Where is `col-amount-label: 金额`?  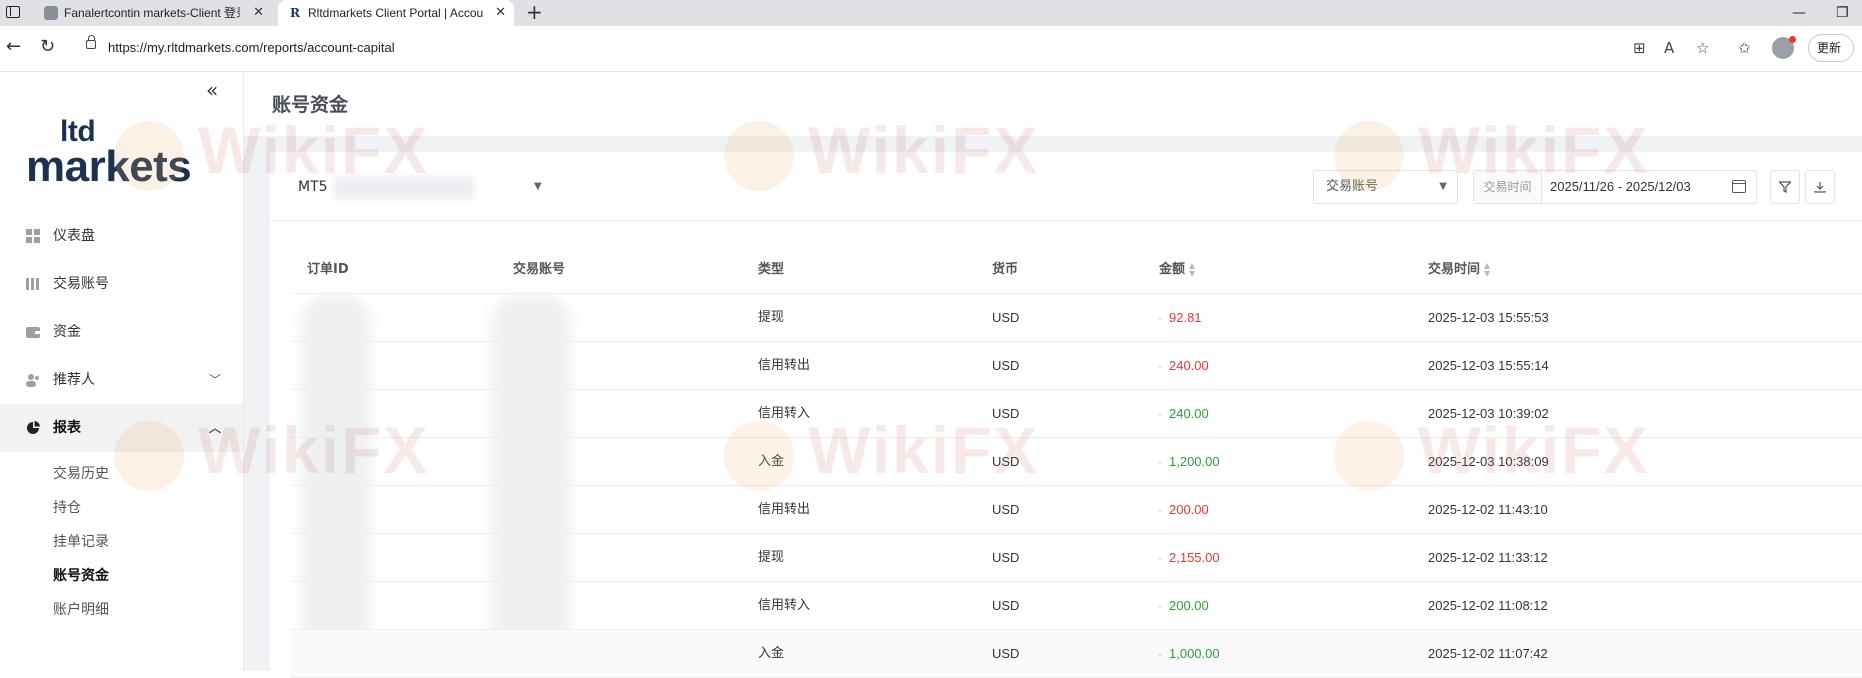 col-amount-label: 金额 is located at coordinates (1172, 269).